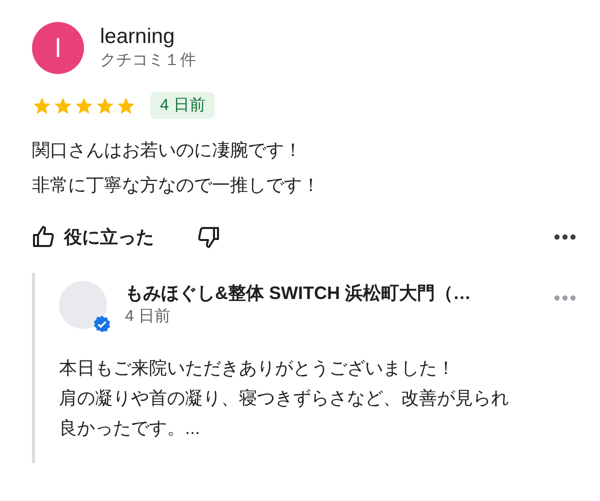 This screenshot has height=501, width=600. Describe the element at coordinates (138, 37) in the screenshot. I see `reviewer-name: learning` at that location.